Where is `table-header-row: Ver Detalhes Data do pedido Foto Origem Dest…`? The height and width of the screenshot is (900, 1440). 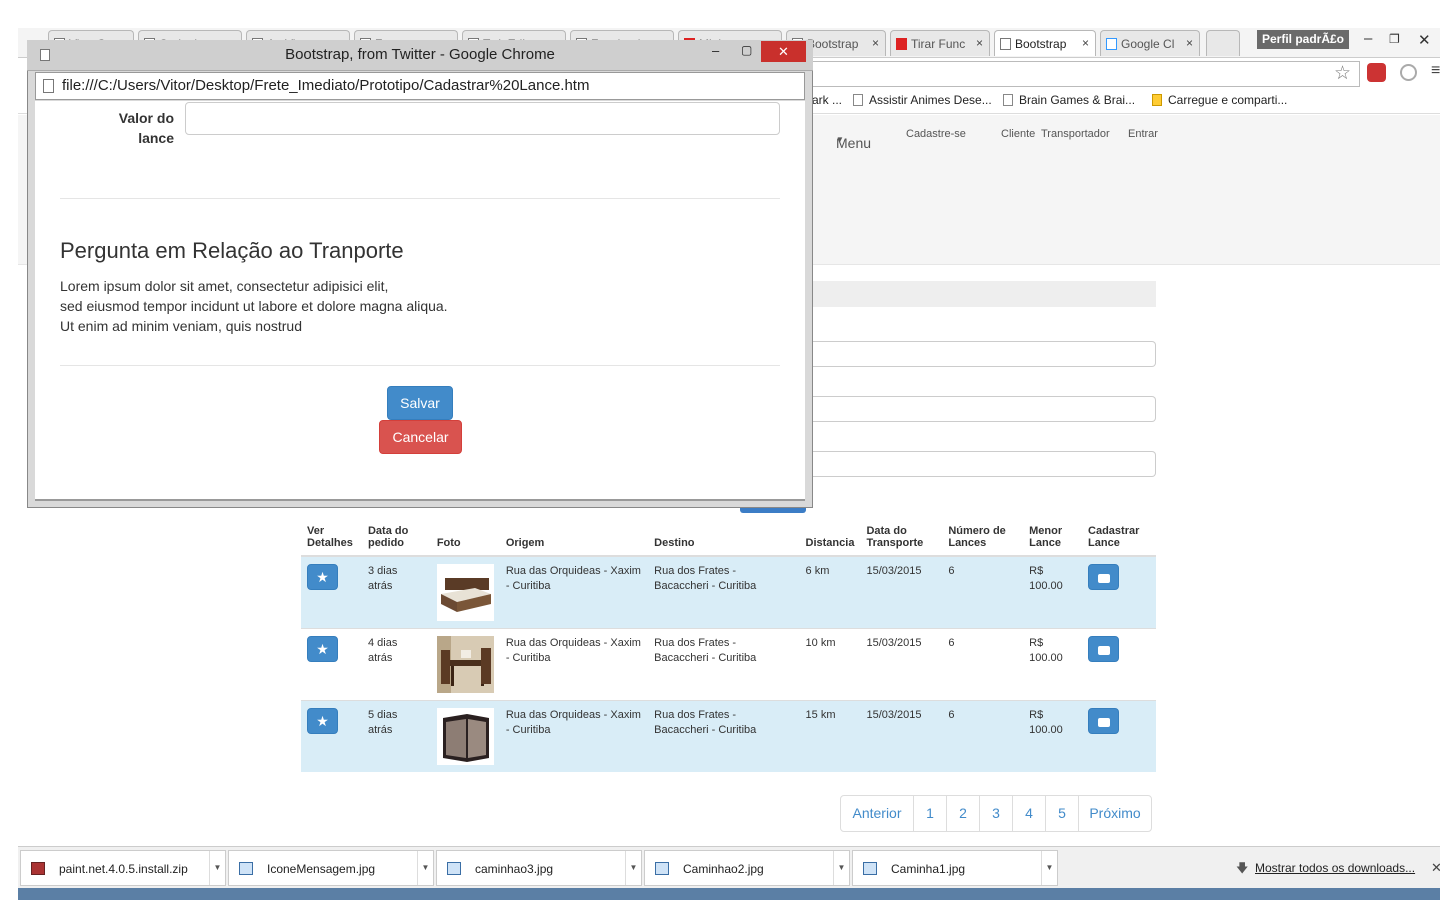
table-header-row: Ver Detalhes Data do pedido Foto Origem Dest… is located at coordinates (728, 534).